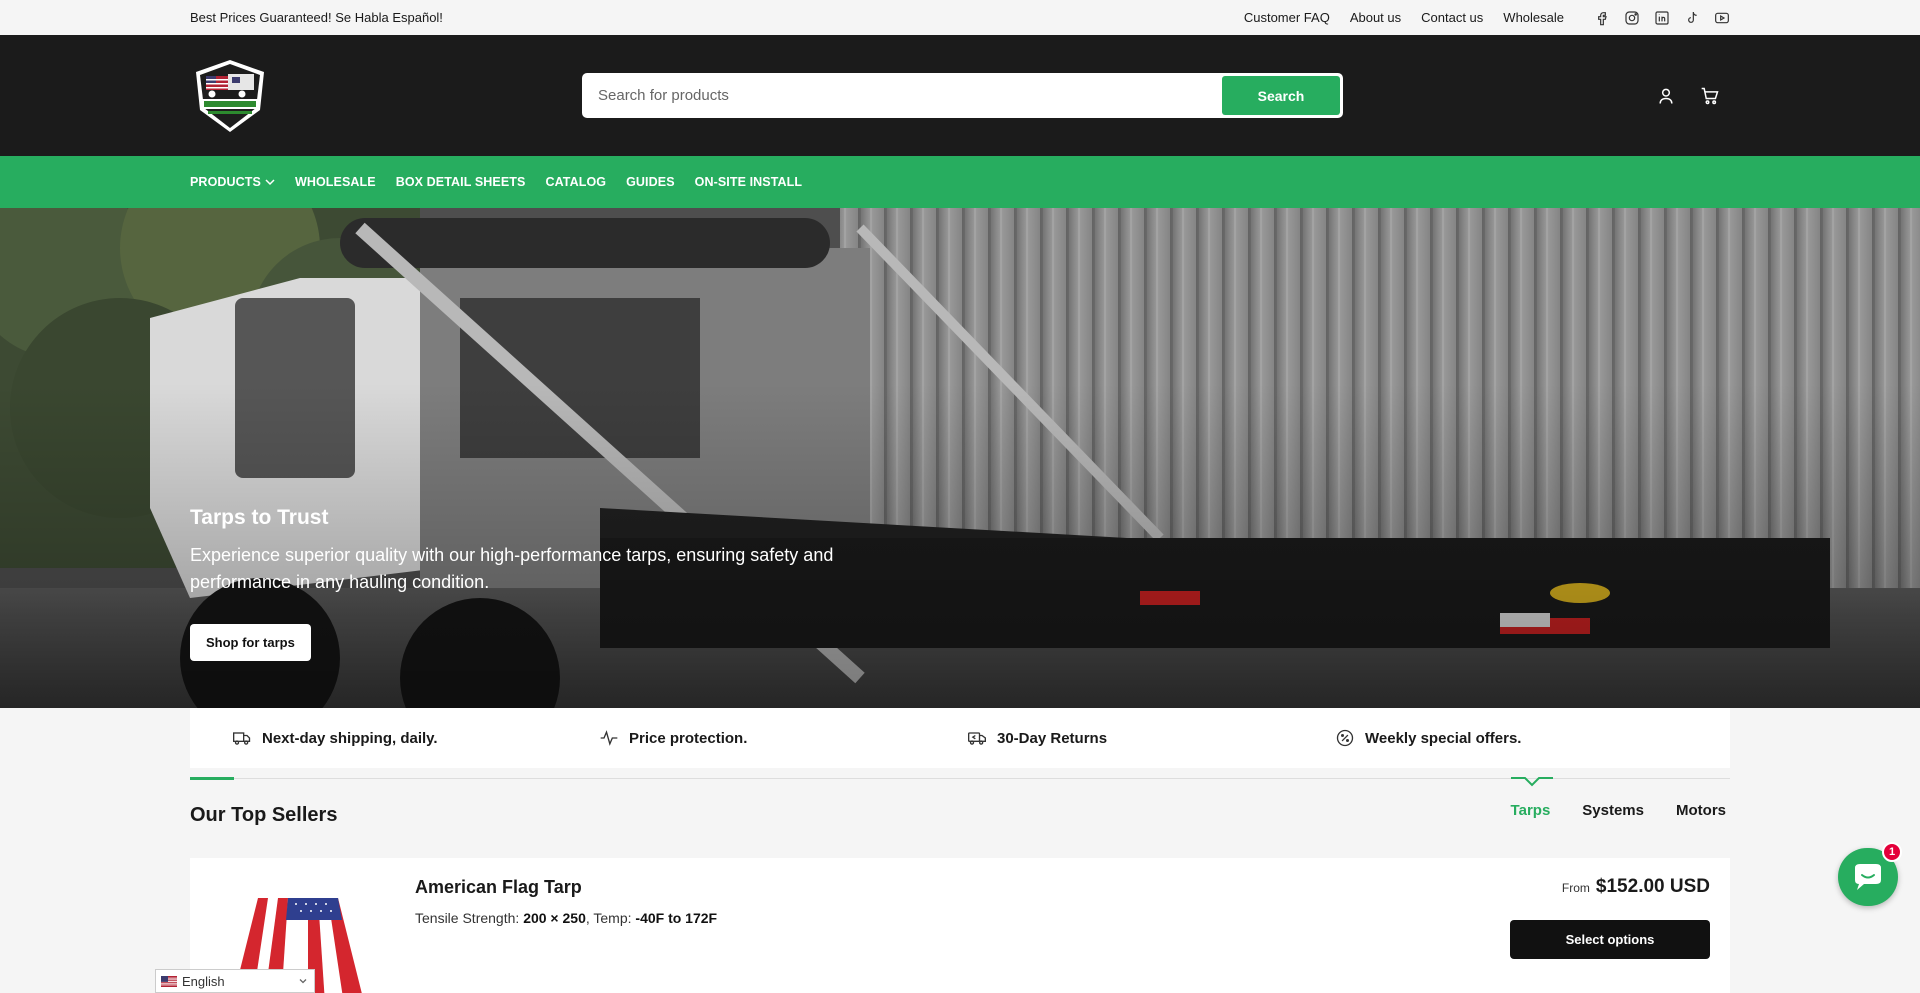 This screenshot has height=993, width=1920. Describe the element at coordinates (169, 981) in the screenshot. I see `us-flag-icon` at that location.